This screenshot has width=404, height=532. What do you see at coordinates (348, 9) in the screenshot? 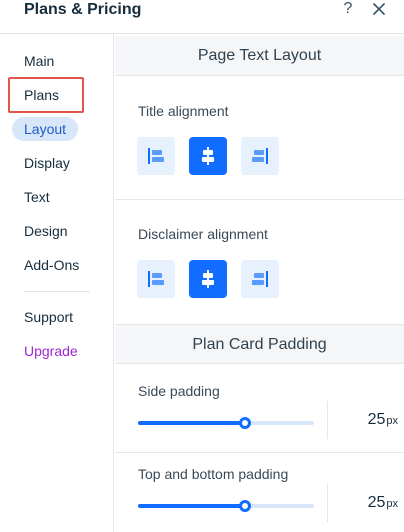
I see `help-button: ?` at bounding box center [348, 9].